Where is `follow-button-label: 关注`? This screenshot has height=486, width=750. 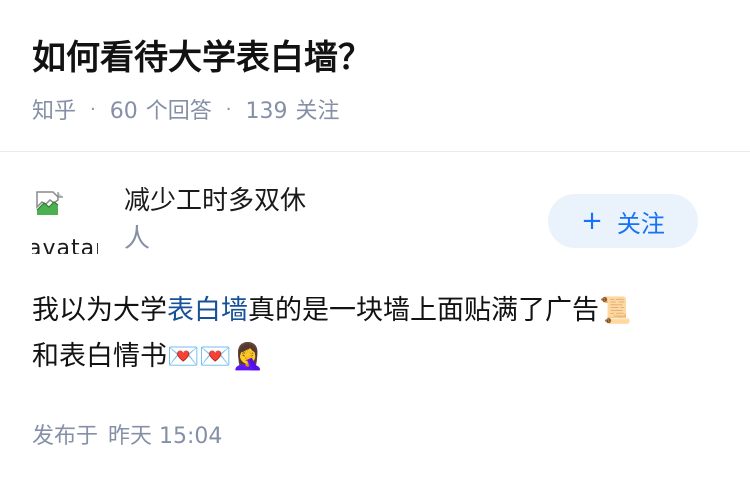 follow-button-label: 关注 is located at coordinates (640, 223).